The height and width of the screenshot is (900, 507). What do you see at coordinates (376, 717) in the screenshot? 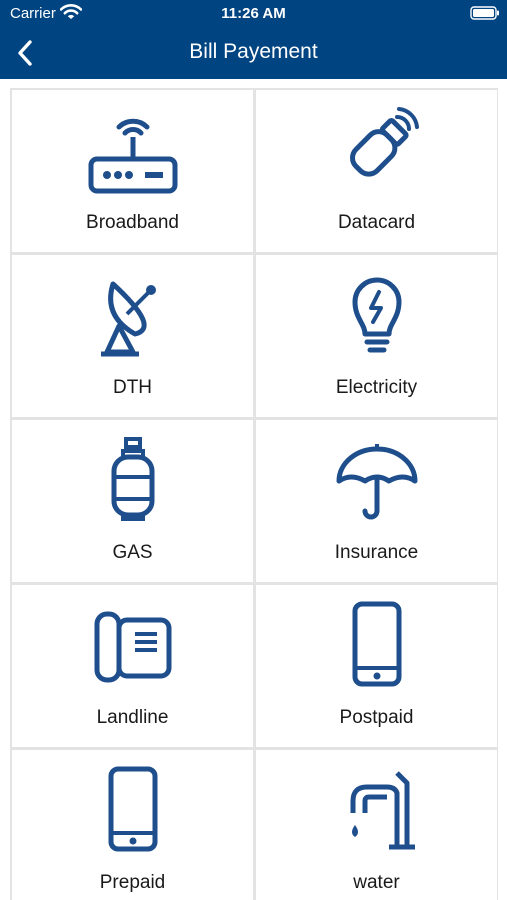
I see `service-label: Postpaid` at bounding box center [376, 717].